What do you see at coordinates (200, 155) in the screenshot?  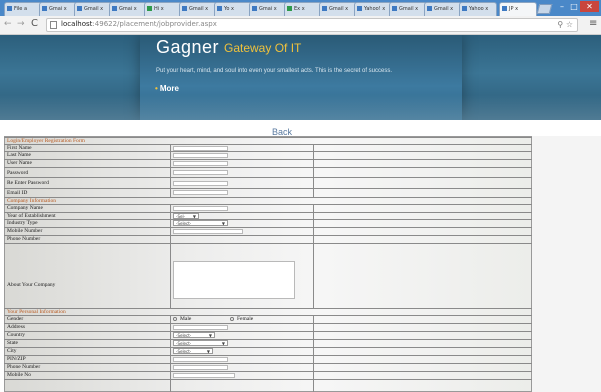 I see `last-name-input` at bounding box center [200, 155].